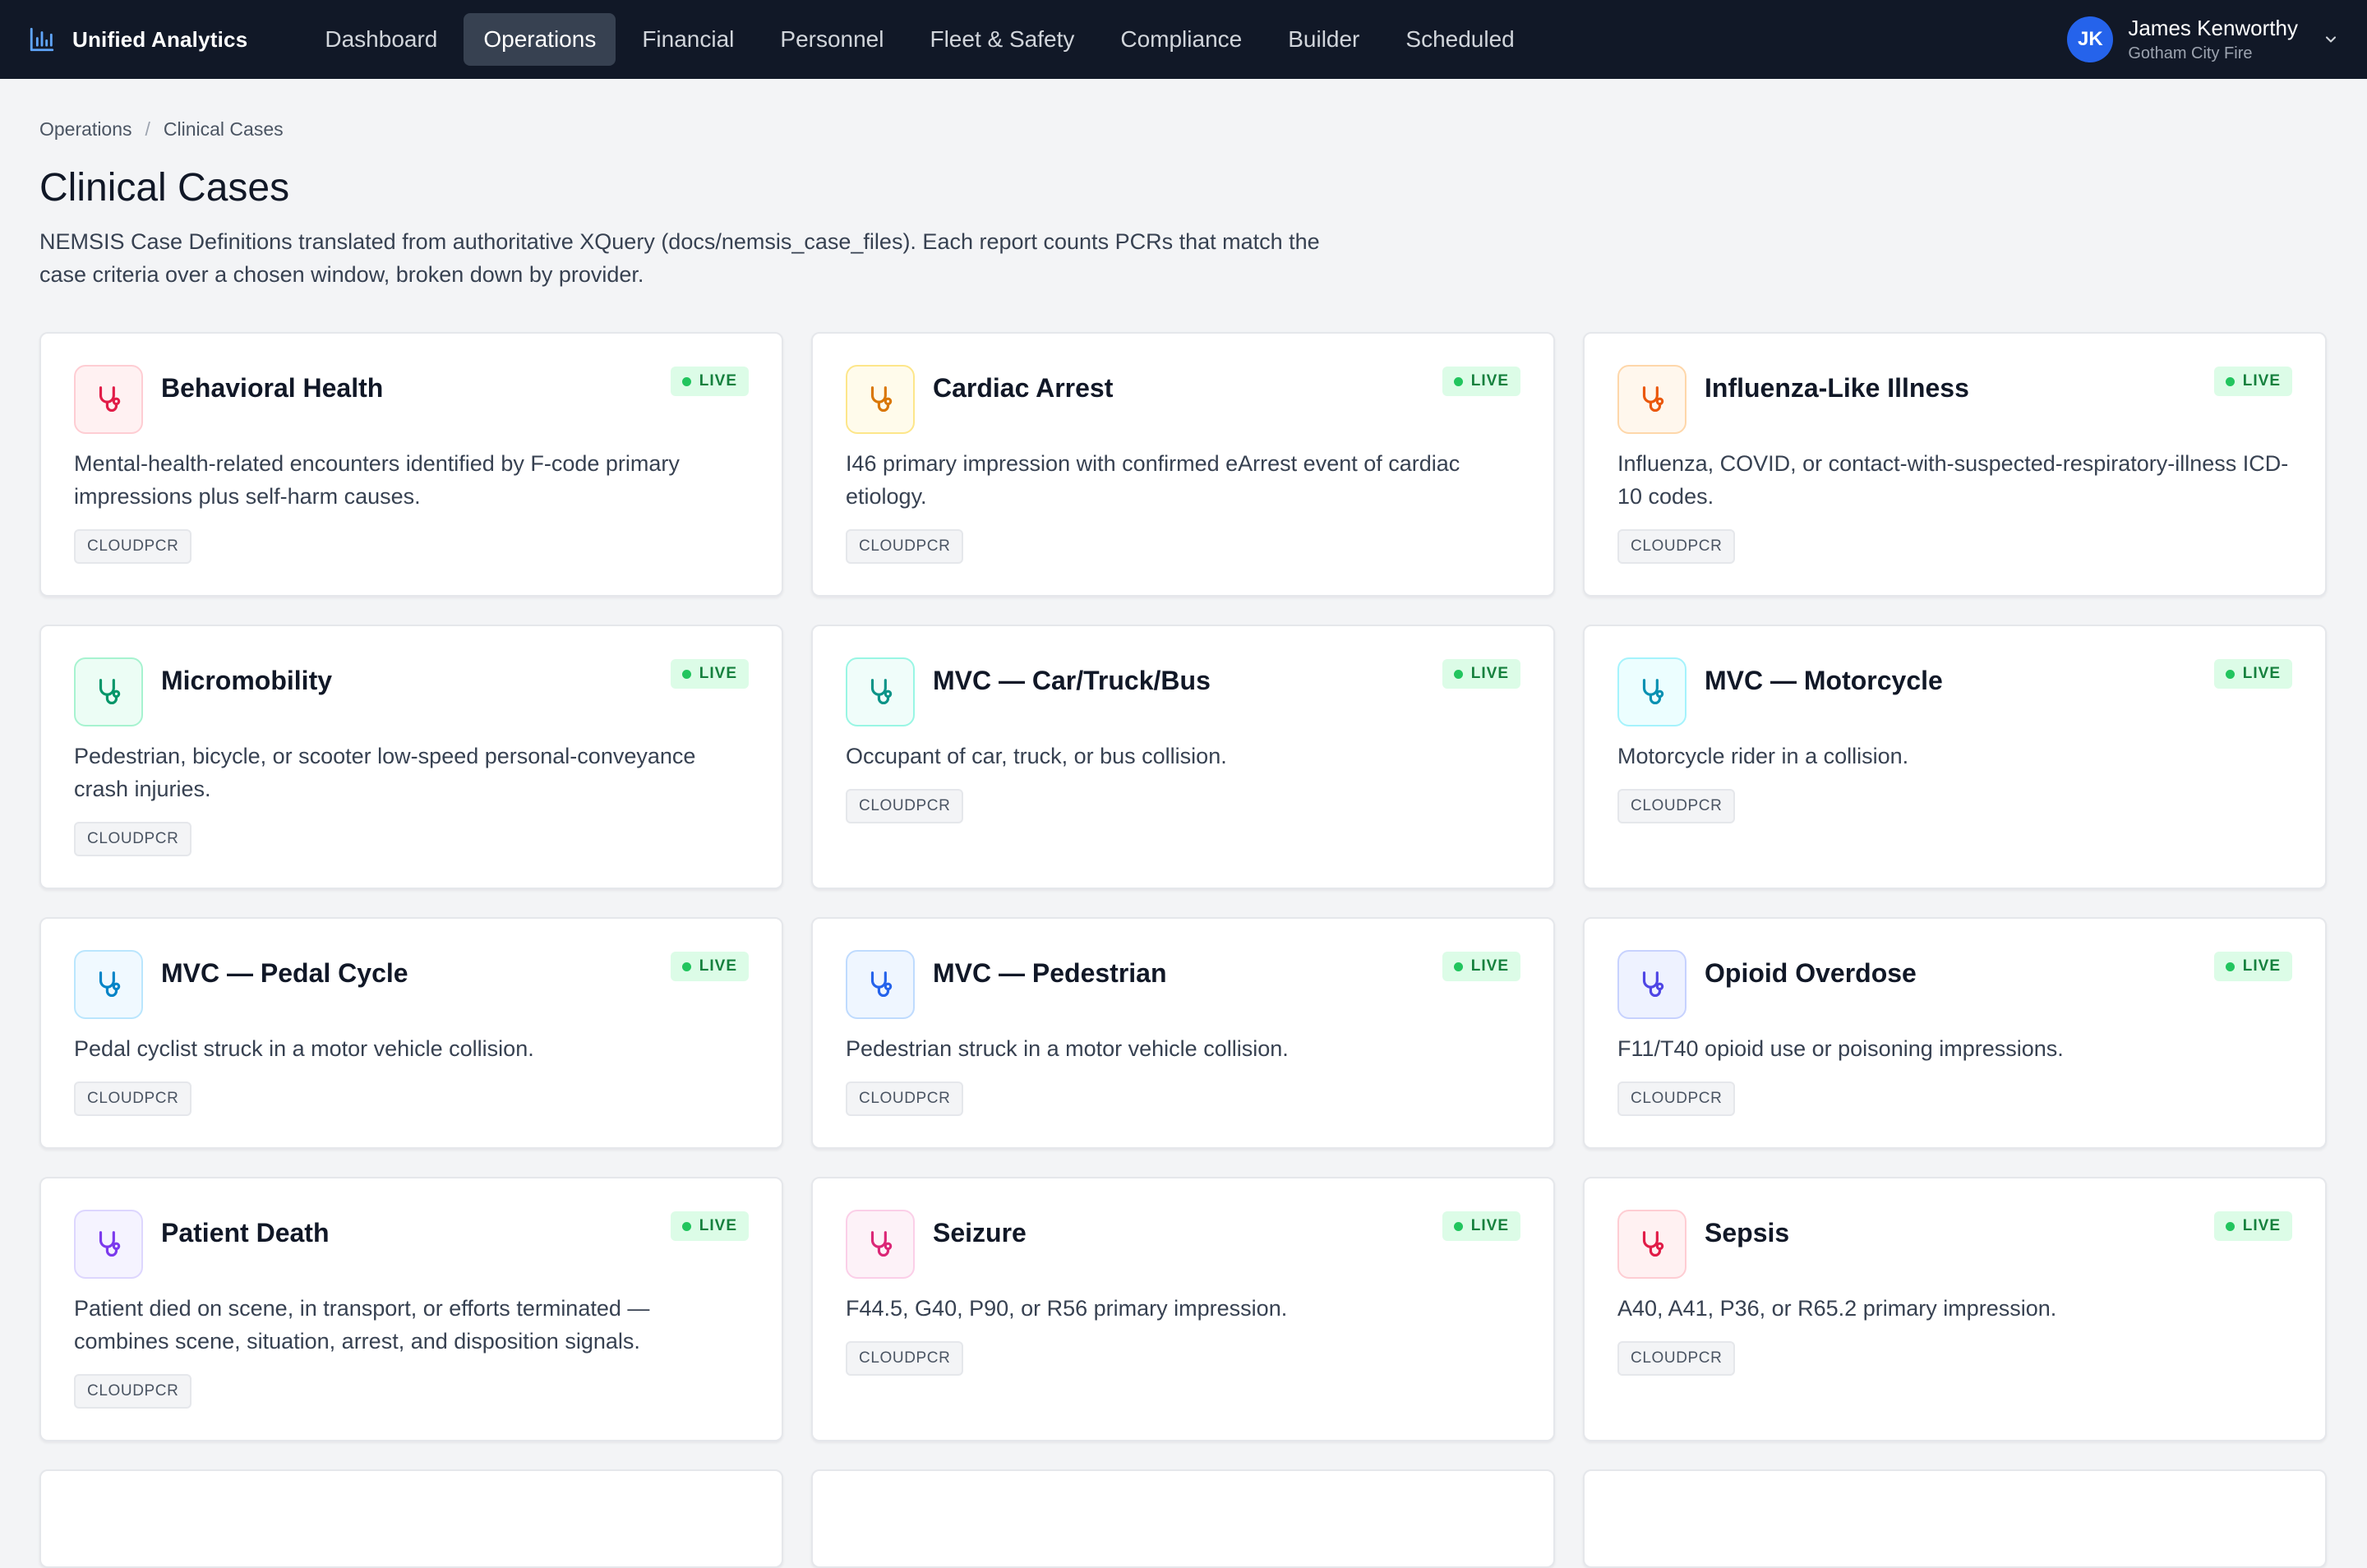 This screenshot has height=1568, width=2367. Describe the element at coordinates (381, 39) in the screenshot. I see `nav-dashboard: Dashboard` at that location.